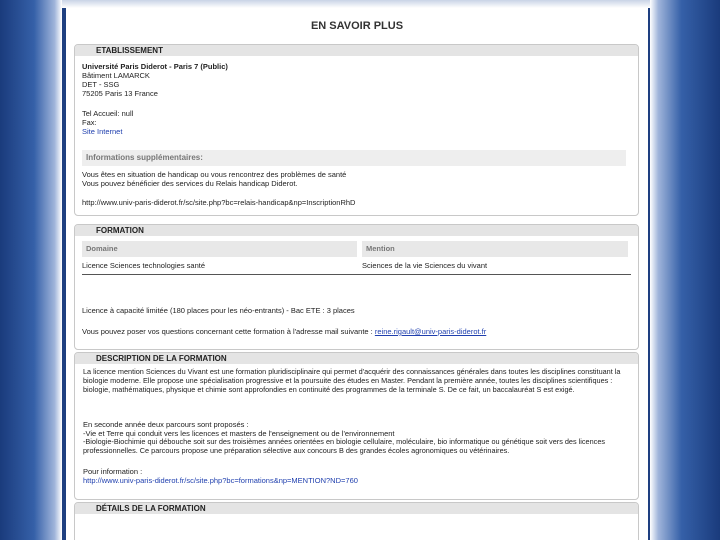  Describe the element at coordinates (356, 508) in the screenshot. I see `details-heading: DÉTAILS DE LA FORMATION` at that location.